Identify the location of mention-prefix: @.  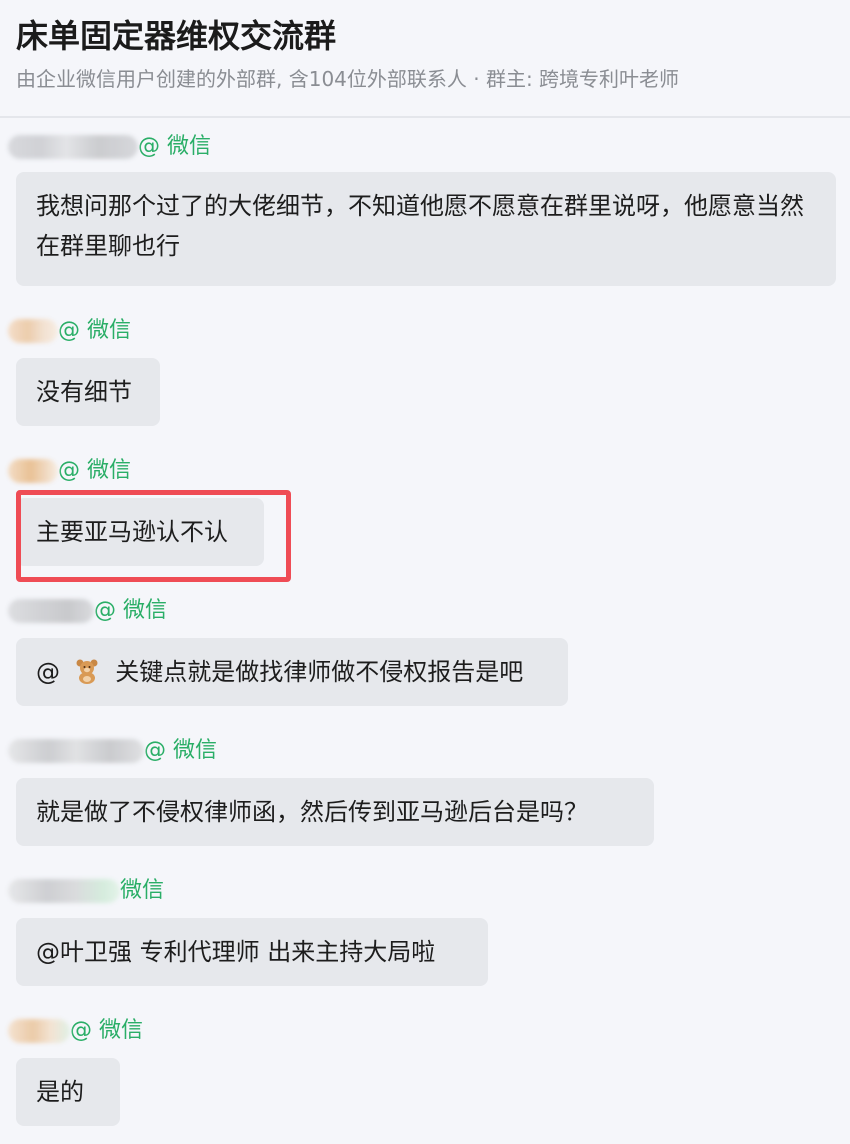
(48, 672).